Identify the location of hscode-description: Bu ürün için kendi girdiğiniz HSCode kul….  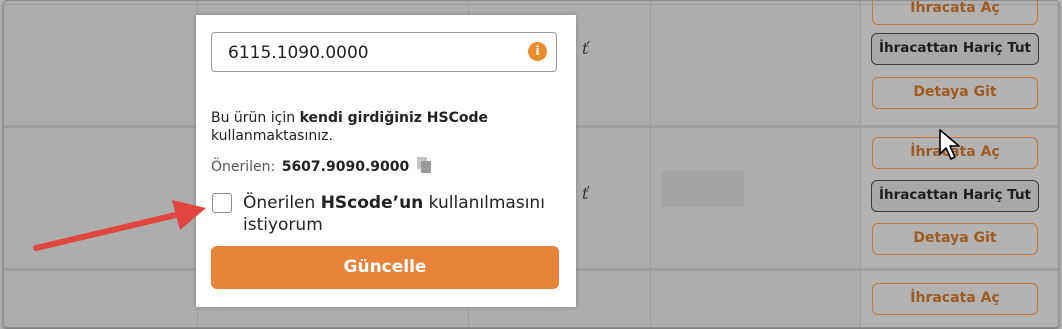
(381, 127).